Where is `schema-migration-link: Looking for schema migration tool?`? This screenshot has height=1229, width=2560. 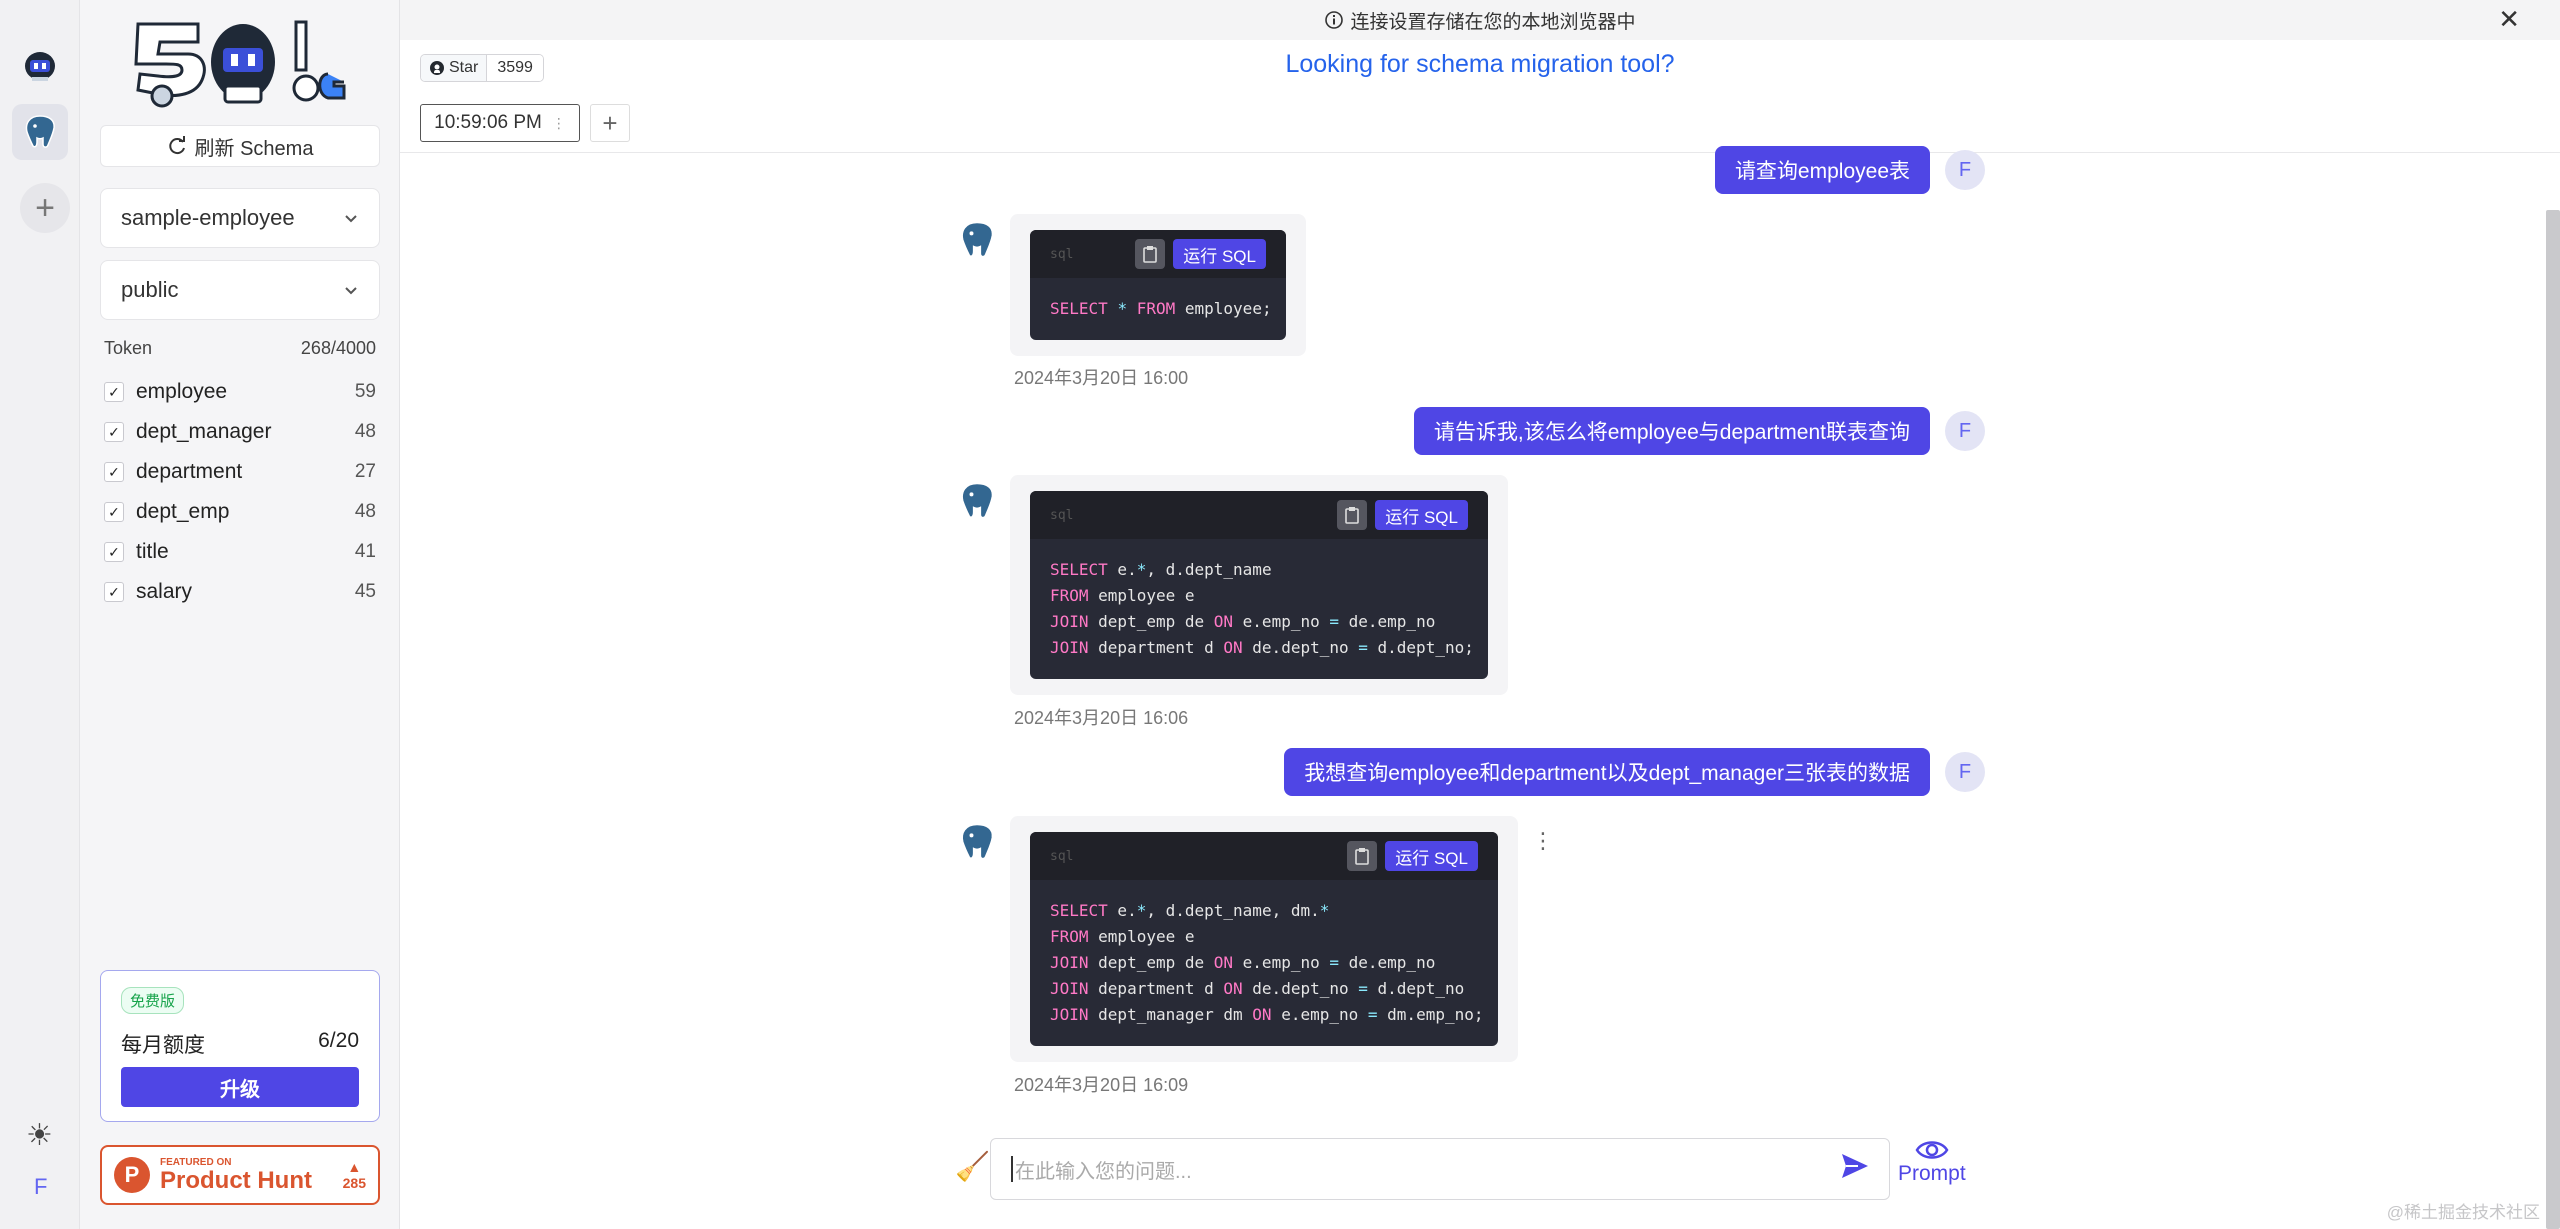 schema-migration-link: Looking for schema migration tool? is located at coordinates (1480, 64).